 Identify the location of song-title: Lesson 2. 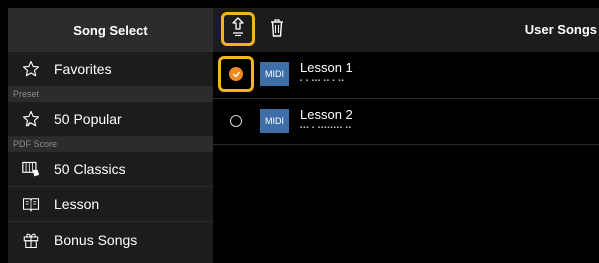
(326, 114).